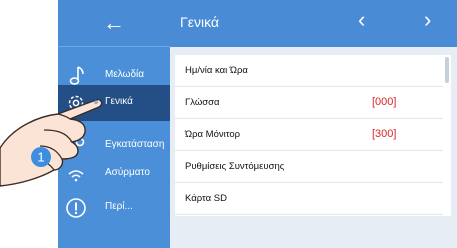 This screenshot has width=457, height=248. I want to click on page-title: Γενικά, so click(199, 22).